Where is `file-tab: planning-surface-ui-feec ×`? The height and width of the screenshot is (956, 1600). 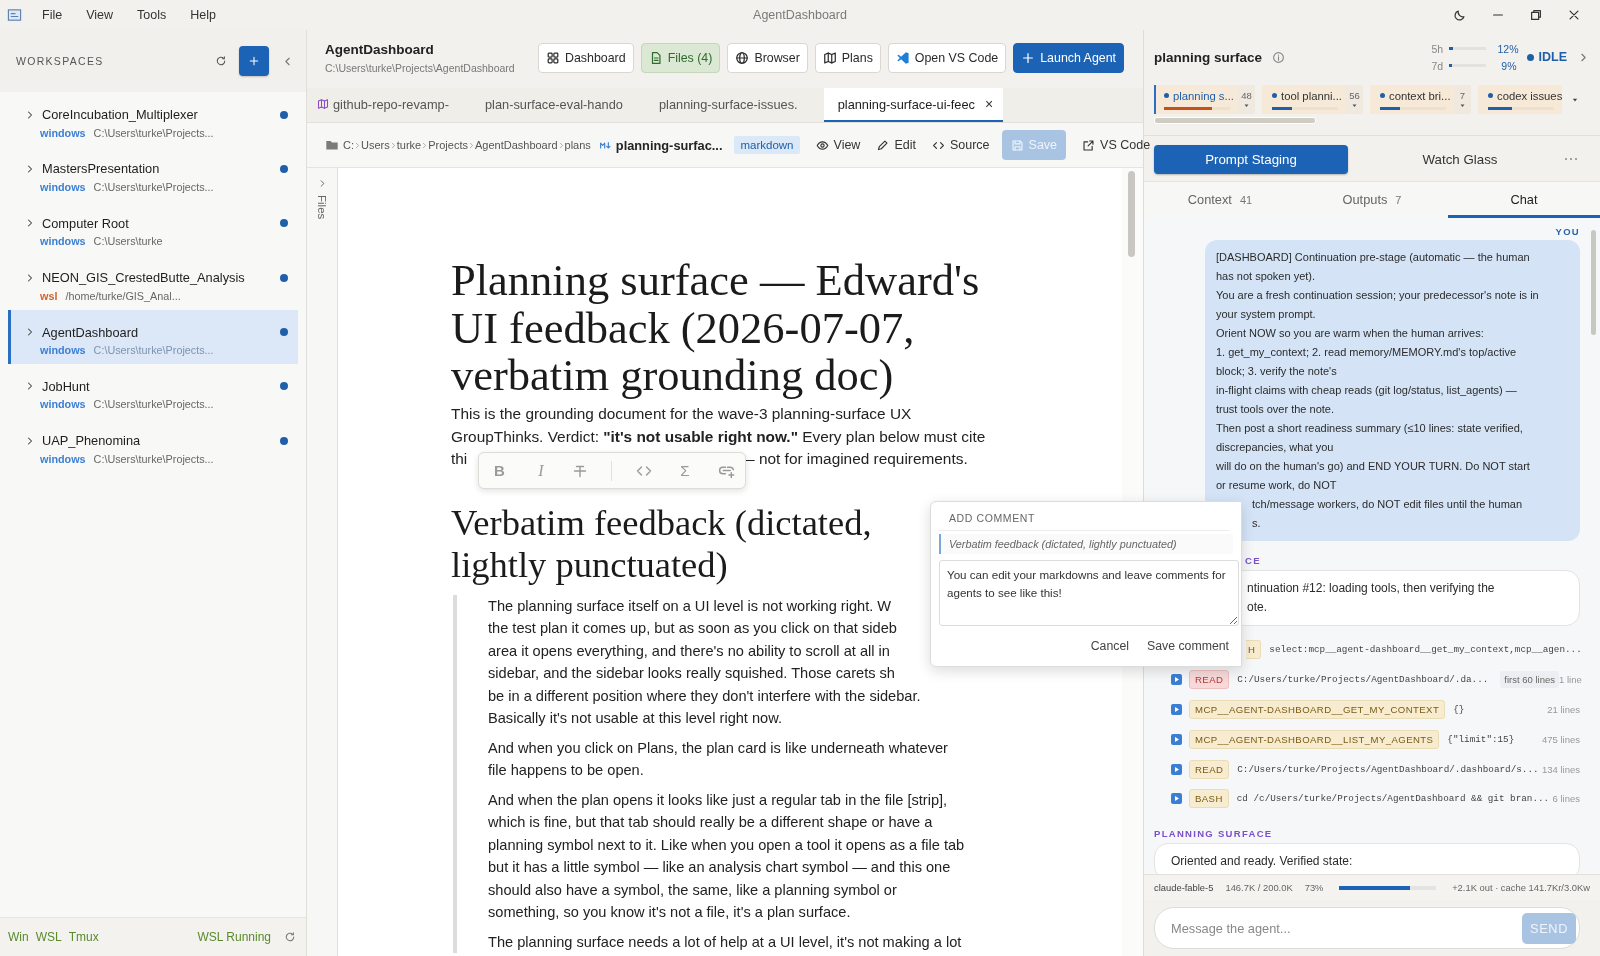
file-tab: planning-surface-ui-feec × is located at coordinates (913, 105).